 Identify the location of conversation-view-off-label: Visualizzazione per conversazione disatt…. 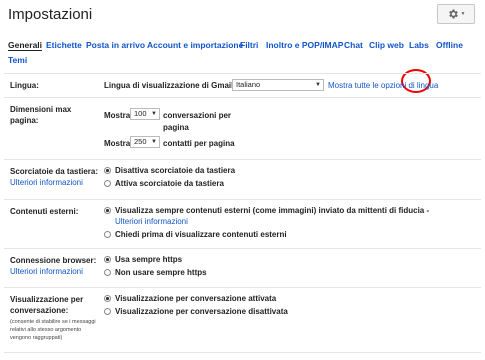
(201, 311).